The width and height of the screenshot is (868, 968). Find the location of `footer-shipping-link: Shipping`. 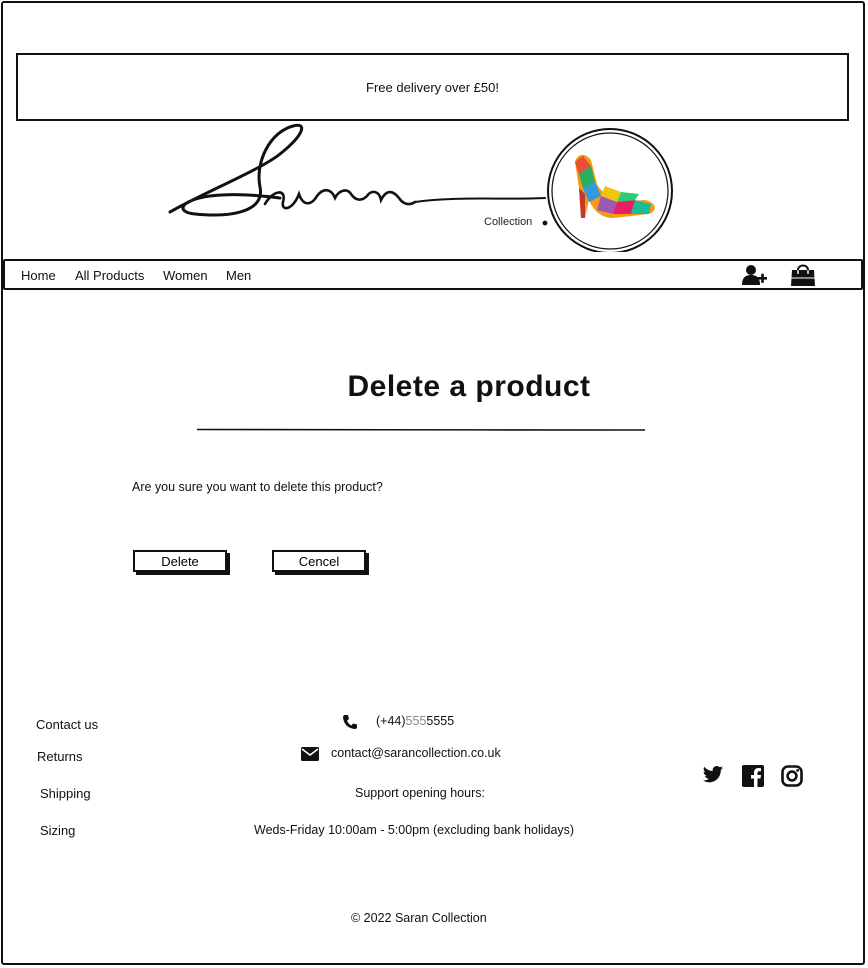

footer-shipping-link: Shipping is located at coordinates (65, 793).